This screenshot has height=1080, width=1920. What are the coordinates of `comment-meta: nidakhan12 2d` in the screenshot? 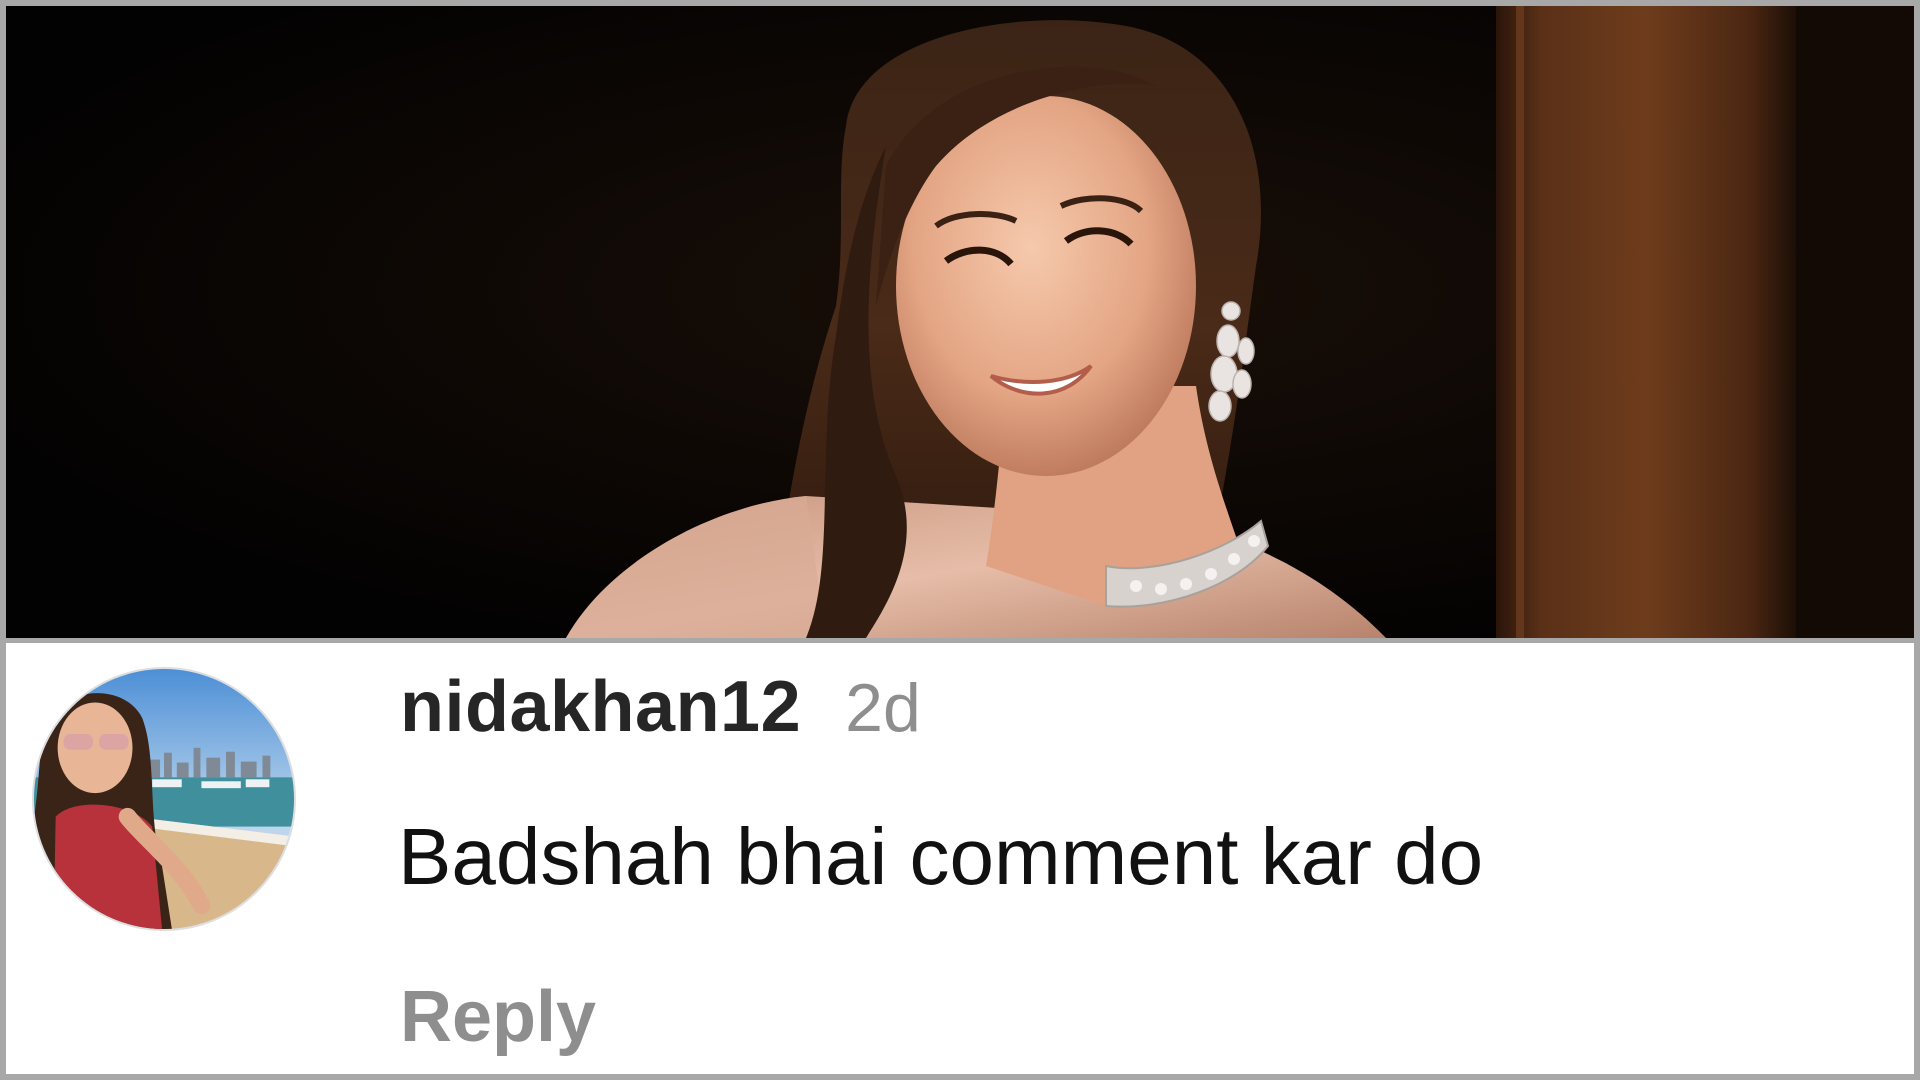 It's located at (660, 707).